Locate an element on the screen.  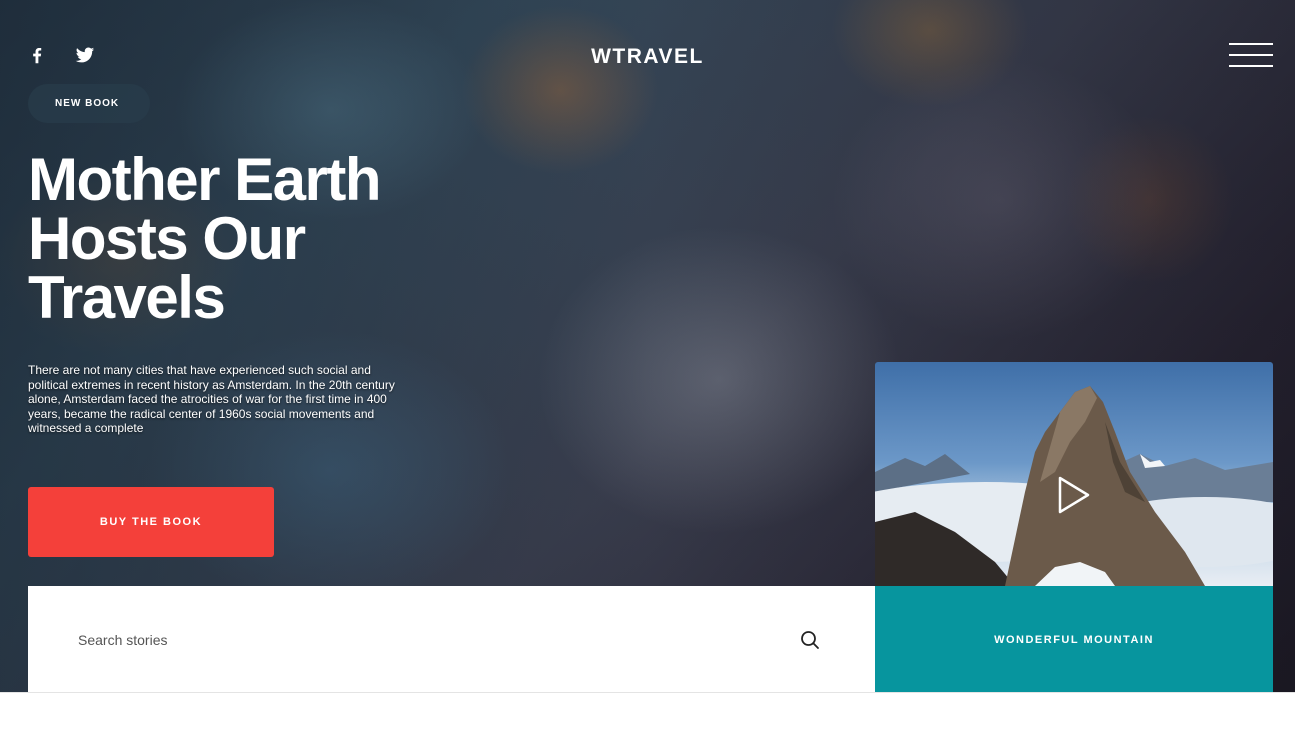
search-bar is located at coordinates (451, 639).